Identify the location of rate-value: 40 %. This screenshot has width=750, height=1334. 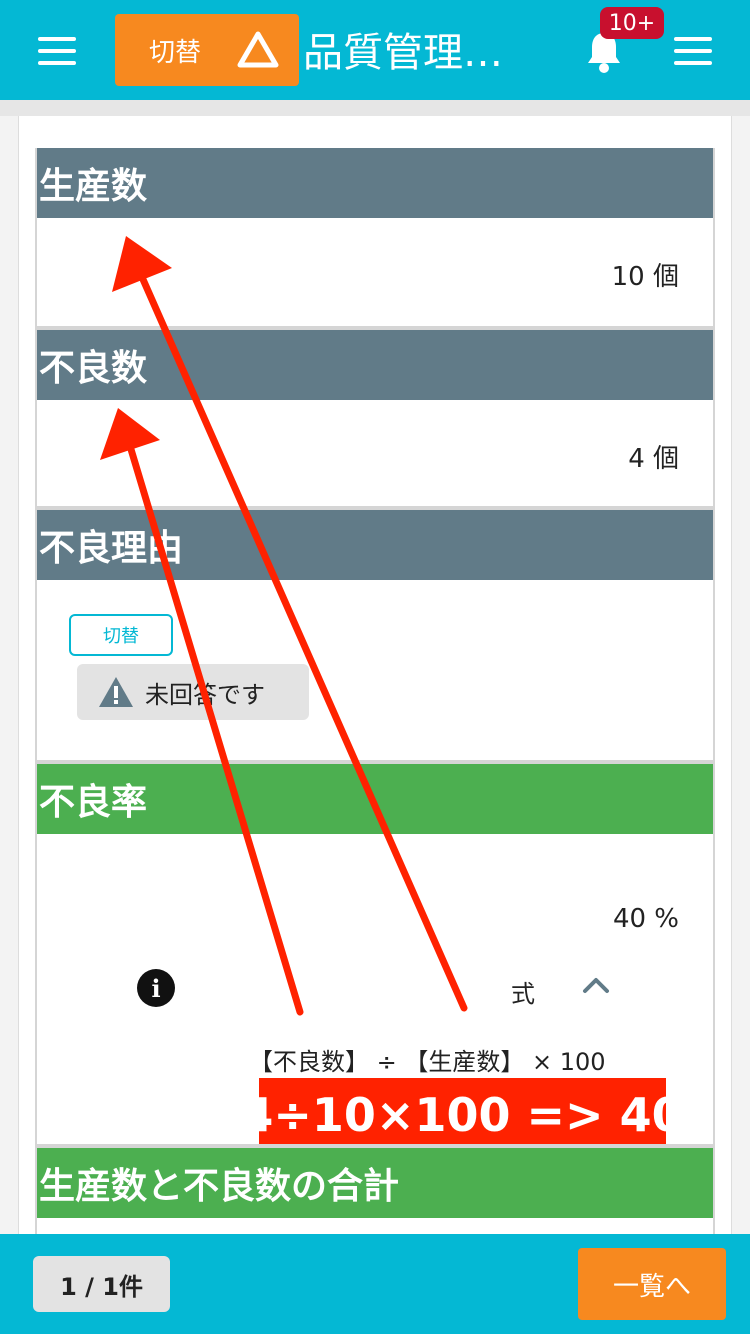
(645, 919).